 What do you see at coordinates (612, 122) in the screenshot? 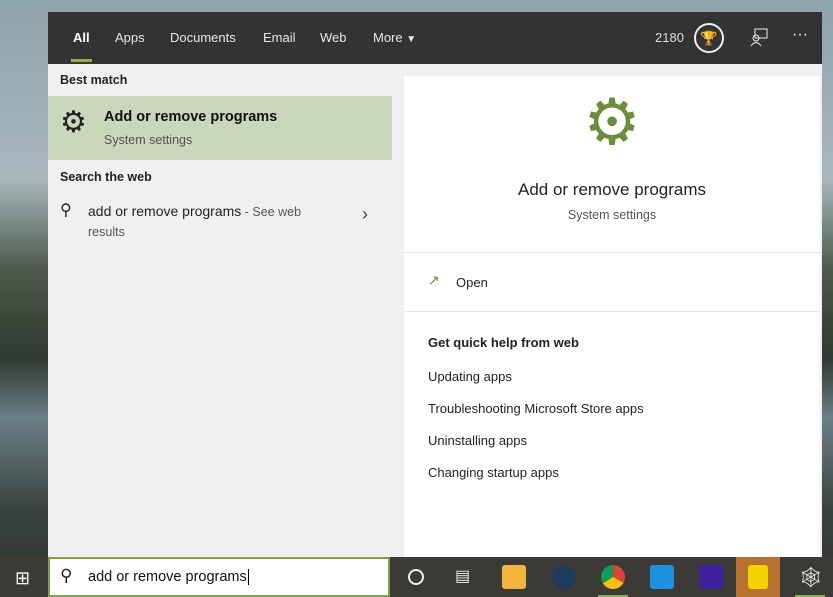
I see `gear-icon-large: ⚙` at bounding box center [612, 122].